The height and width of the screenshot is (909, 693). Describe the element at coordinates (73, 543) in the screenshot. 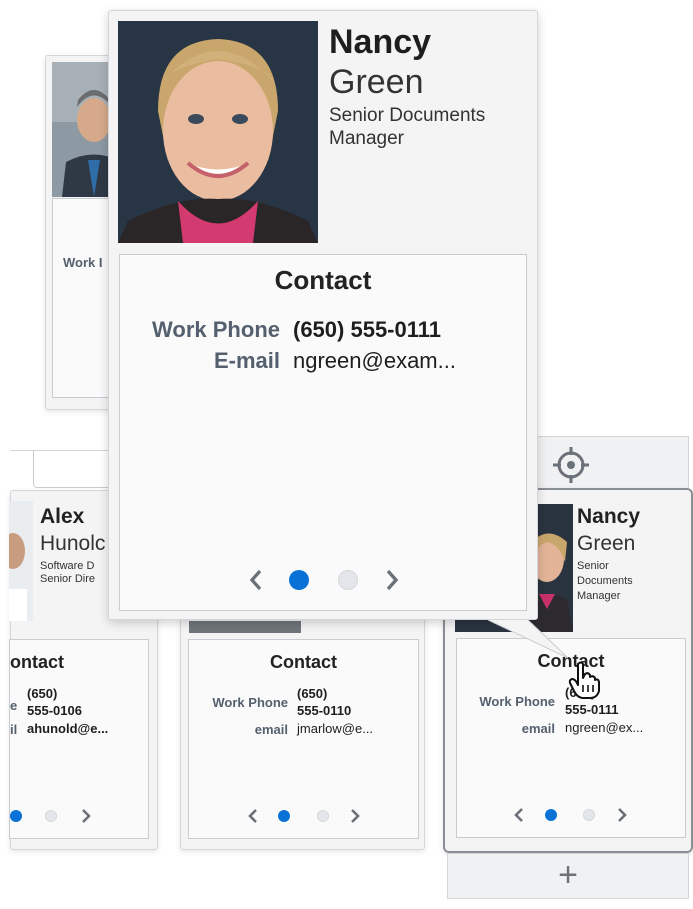

I see `last-name: Hunolc` at that location.